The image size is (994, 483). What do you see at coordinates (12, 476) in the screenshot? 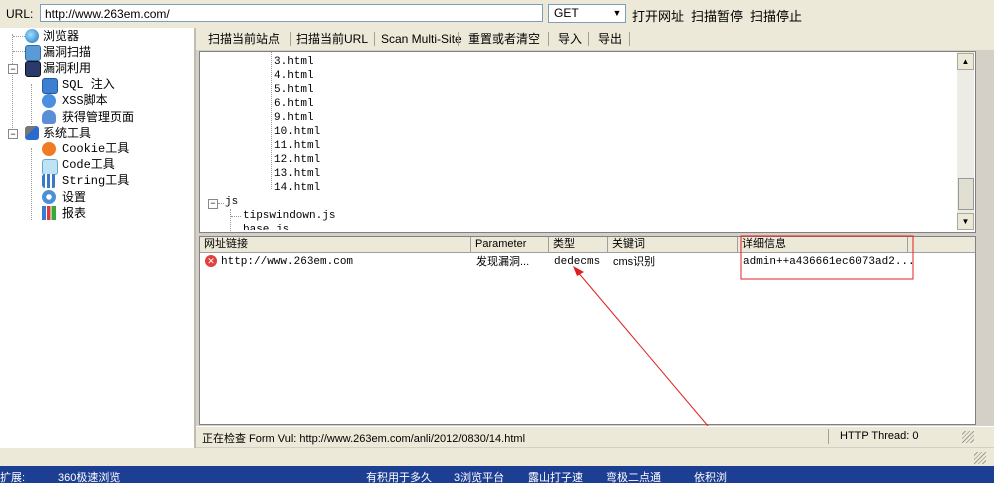
I see `taskbar-item: 扩展:` at bounding box center [12, 476].